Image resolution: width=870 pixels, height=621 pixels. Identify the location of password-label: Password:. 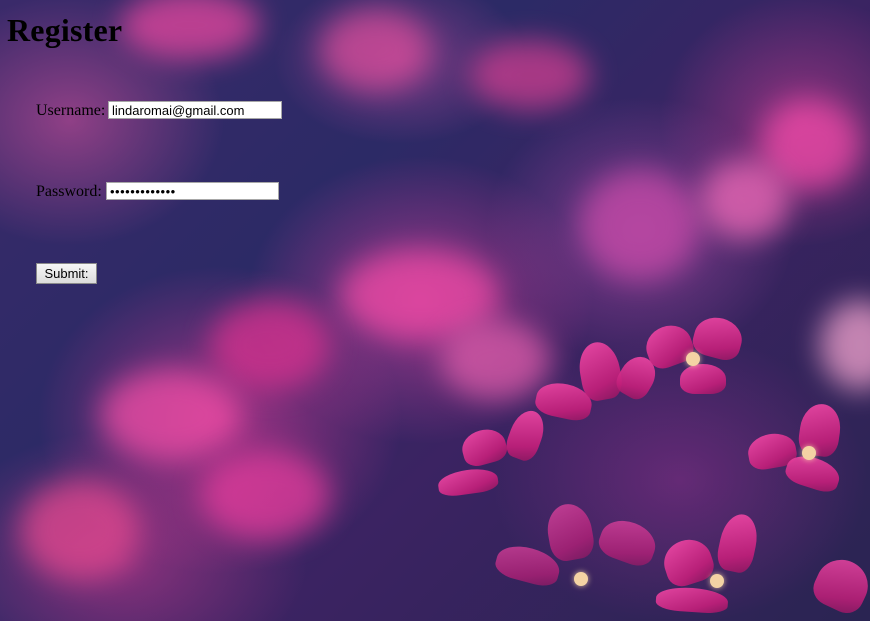
(69, 191).